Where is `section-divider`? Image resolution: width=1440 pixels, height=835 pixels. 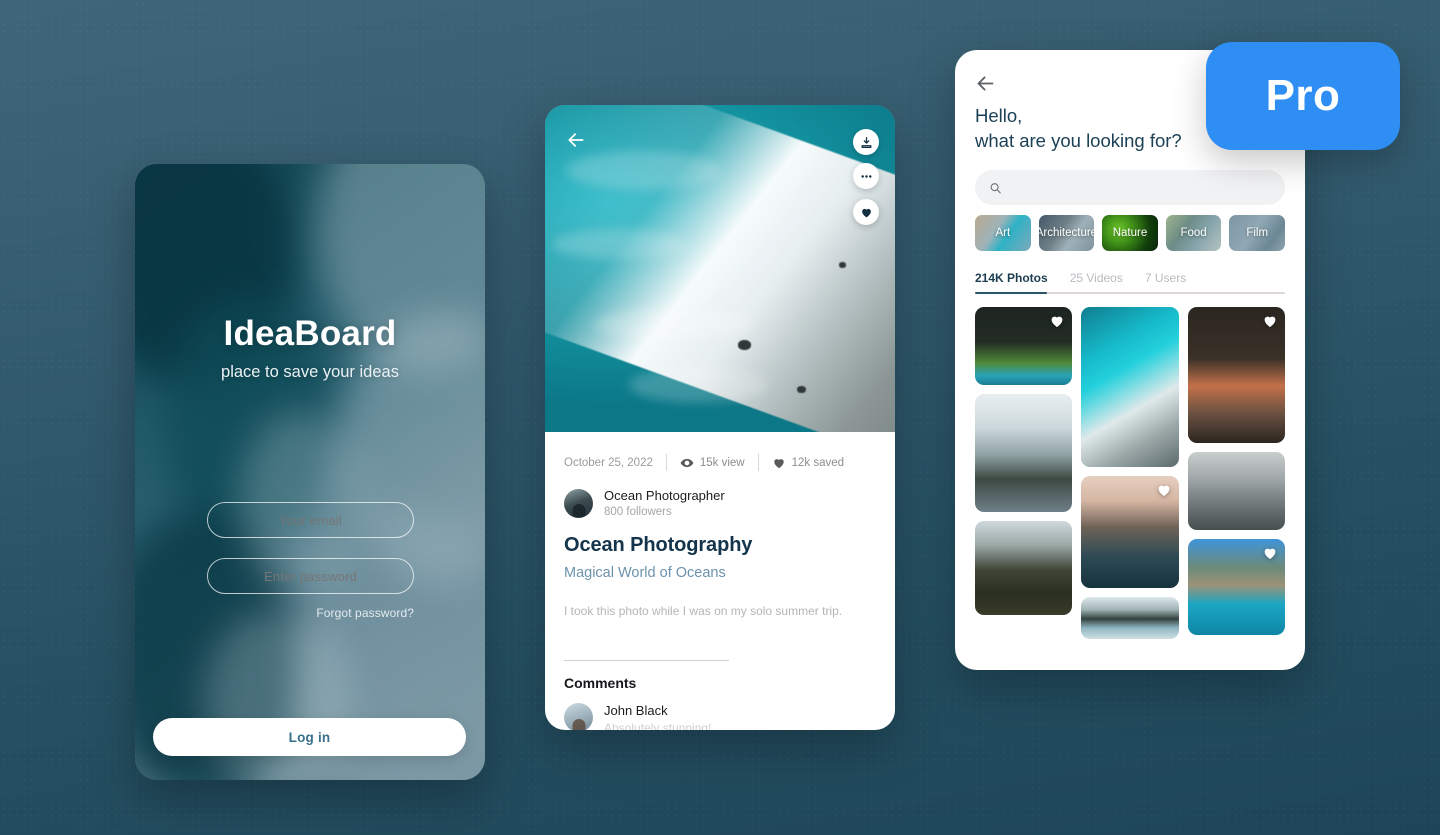 section-divider is located at coordinates (646, 661).